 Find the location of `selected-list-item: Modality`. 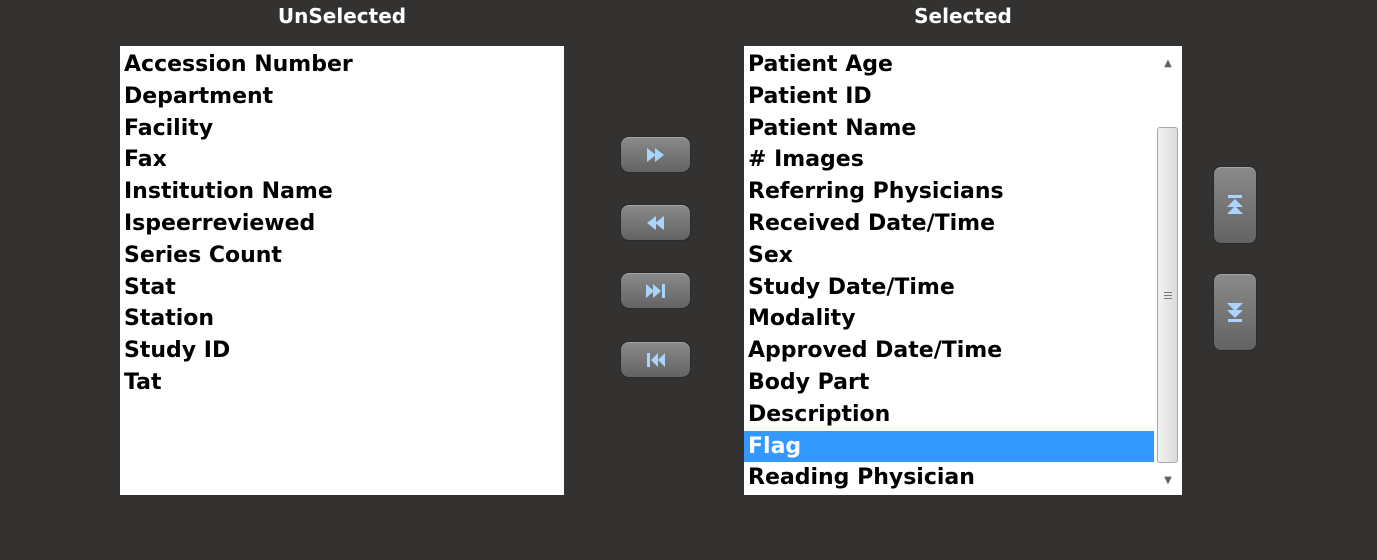

selected-list-item: Modality is located at coordinates (949, 319).